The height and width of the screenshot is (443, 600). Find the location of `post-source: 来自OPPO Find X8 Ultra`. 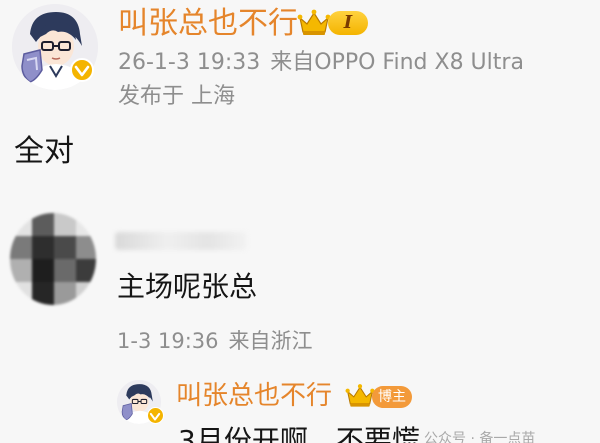

post-source: 来自OPPO Find X8 Ultra is located at coordinates (397, 62).